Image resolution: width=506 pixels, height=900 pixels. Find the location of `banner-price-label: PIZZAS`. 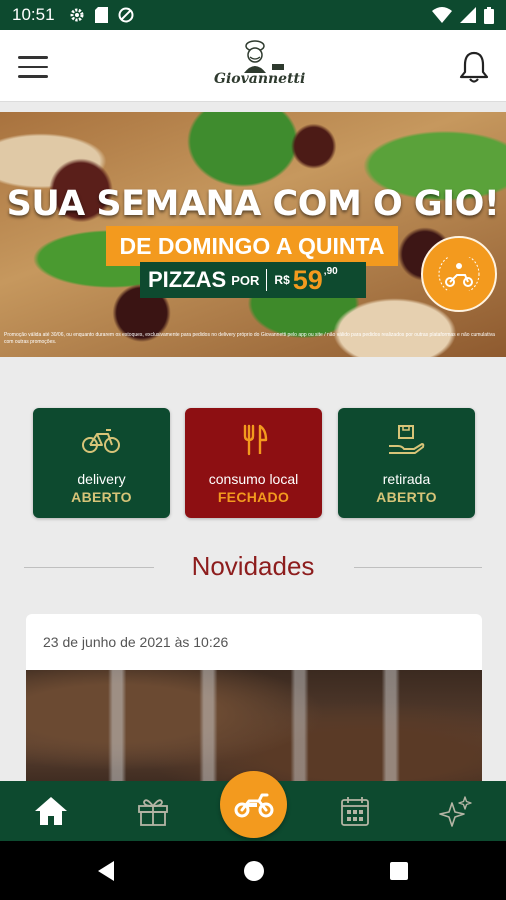

banner-price-label: PIZZAS is located at coordinates (187, 279).